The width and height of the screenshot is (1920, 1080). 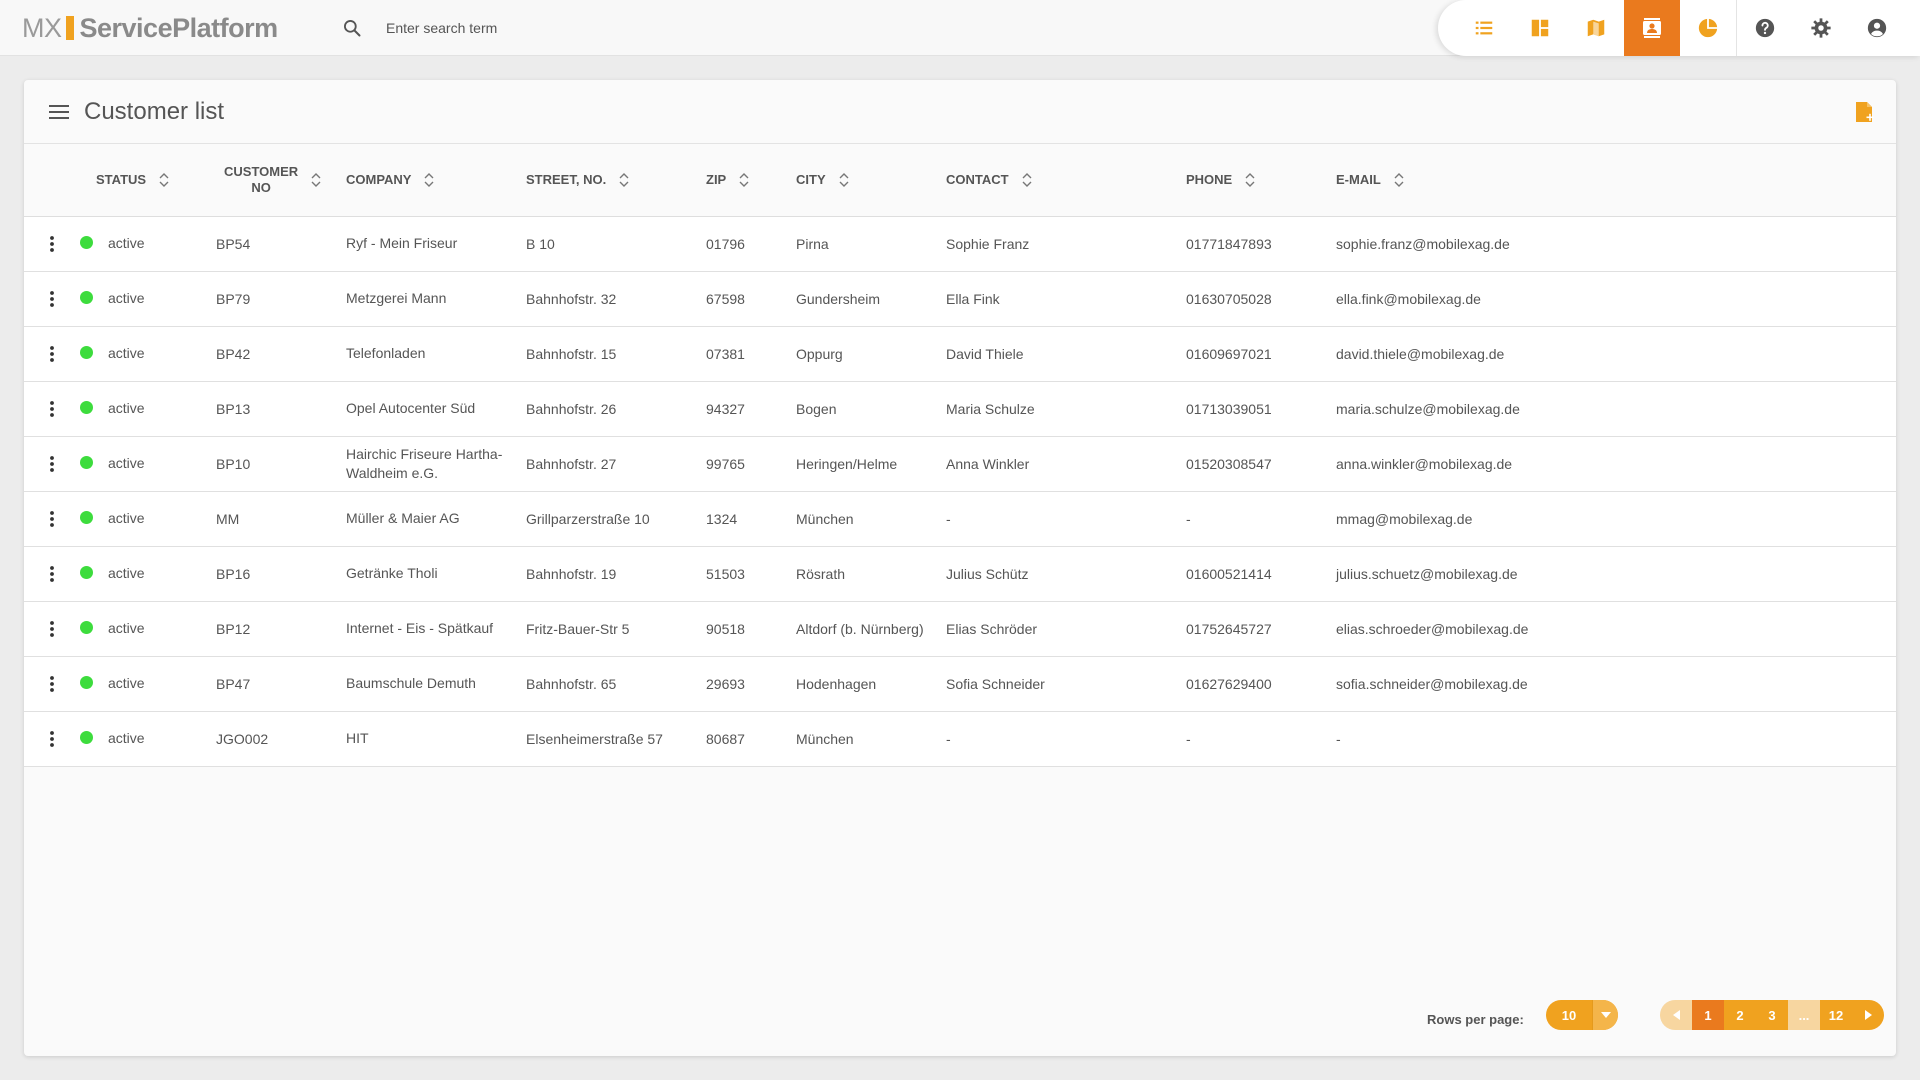 What do you see at coordinates (596, 28) in the screenshot?
I see `search-input` at bounding box center [596, 28].